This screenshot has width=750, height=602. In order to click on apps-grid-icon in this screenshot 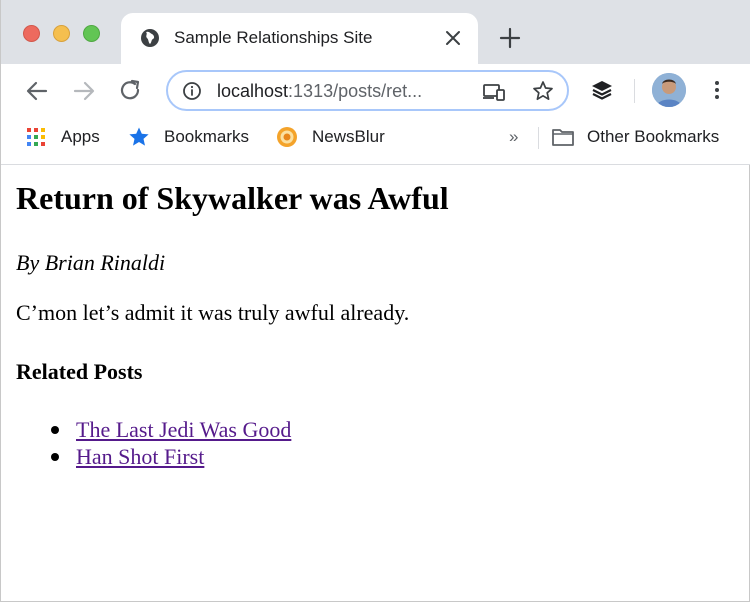, I will do `click(36, 137)`.